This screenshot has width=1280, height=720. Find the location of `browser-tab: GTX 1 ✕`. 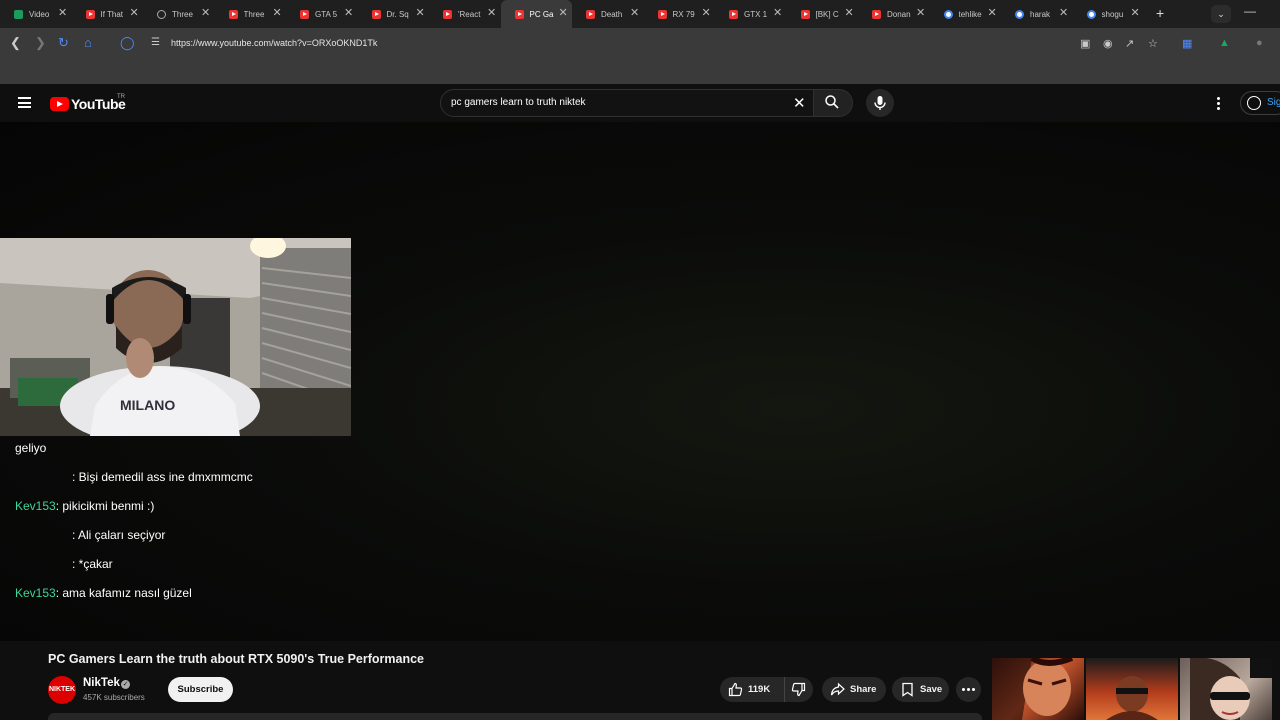

browser-tab: GTX 1 ✕ is located at coordinates (751, 14).